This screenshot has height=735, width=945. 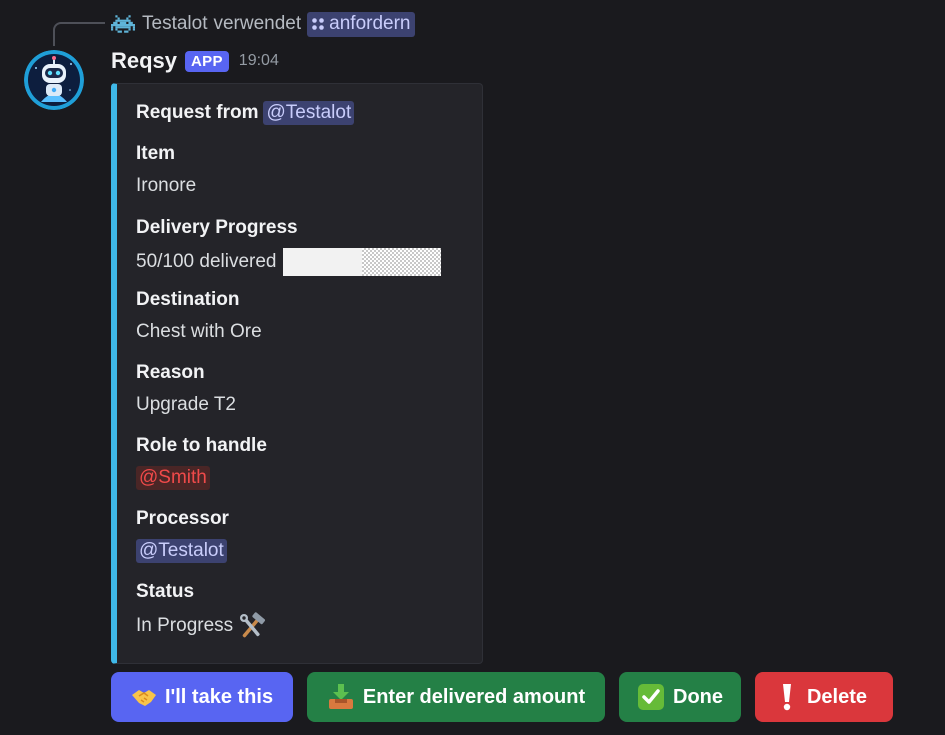 What do you see at coordinates (165, 591) in the screenshot?
I see `status-label: Status` at bounding box center [165, 591].